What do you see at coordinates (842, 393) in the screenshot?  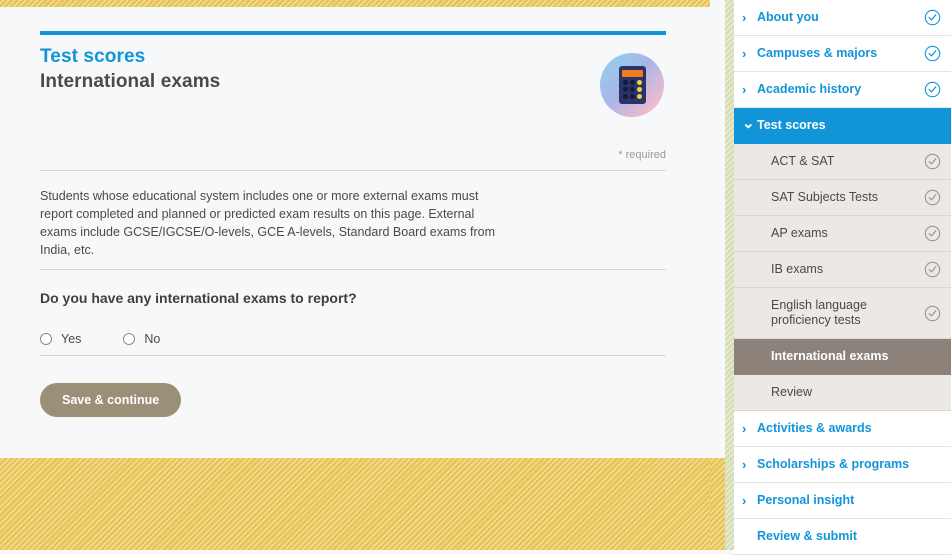 I see `sidebar-item-review: Review` at bounding box center [842, 393].